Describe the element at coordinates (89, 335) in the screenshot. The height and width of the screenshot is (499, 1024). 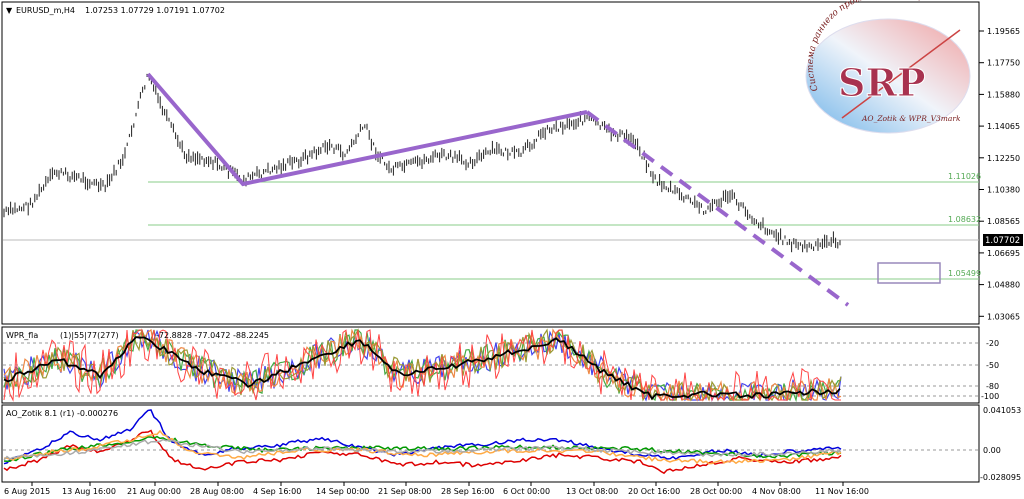
I see `wpr-label-params: (1)|55|77(277)` at that location.